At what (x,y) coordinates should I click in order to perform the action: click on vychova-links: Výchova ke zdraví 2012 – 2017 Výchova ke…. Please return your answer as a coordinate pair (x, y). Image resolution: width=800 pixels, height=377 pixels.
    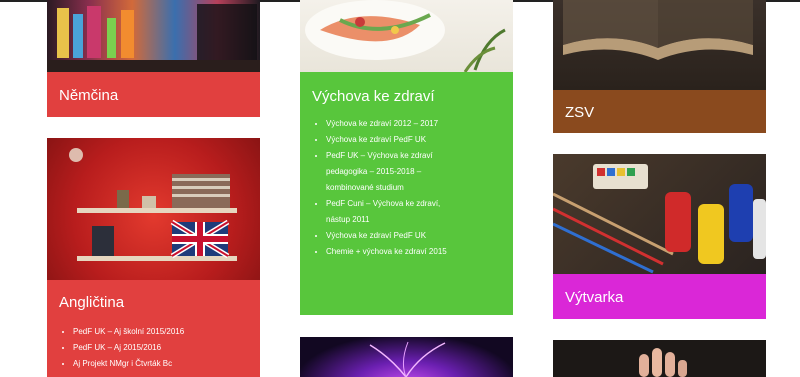
    Looking at the image, I should click on (412, 188).